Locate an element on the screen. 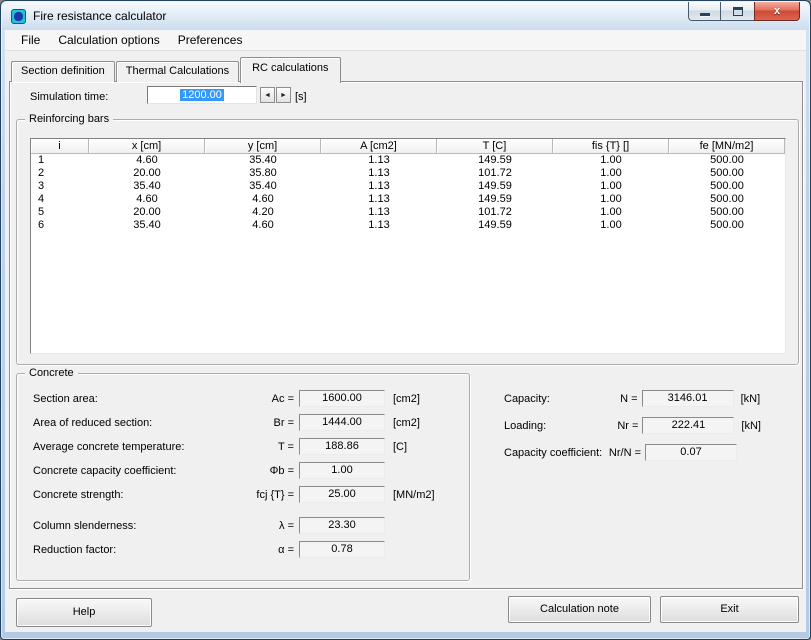 This screenshot has height=640, width=811. simulation-time-label: Simulation time: is located at coordinates (69, 97).